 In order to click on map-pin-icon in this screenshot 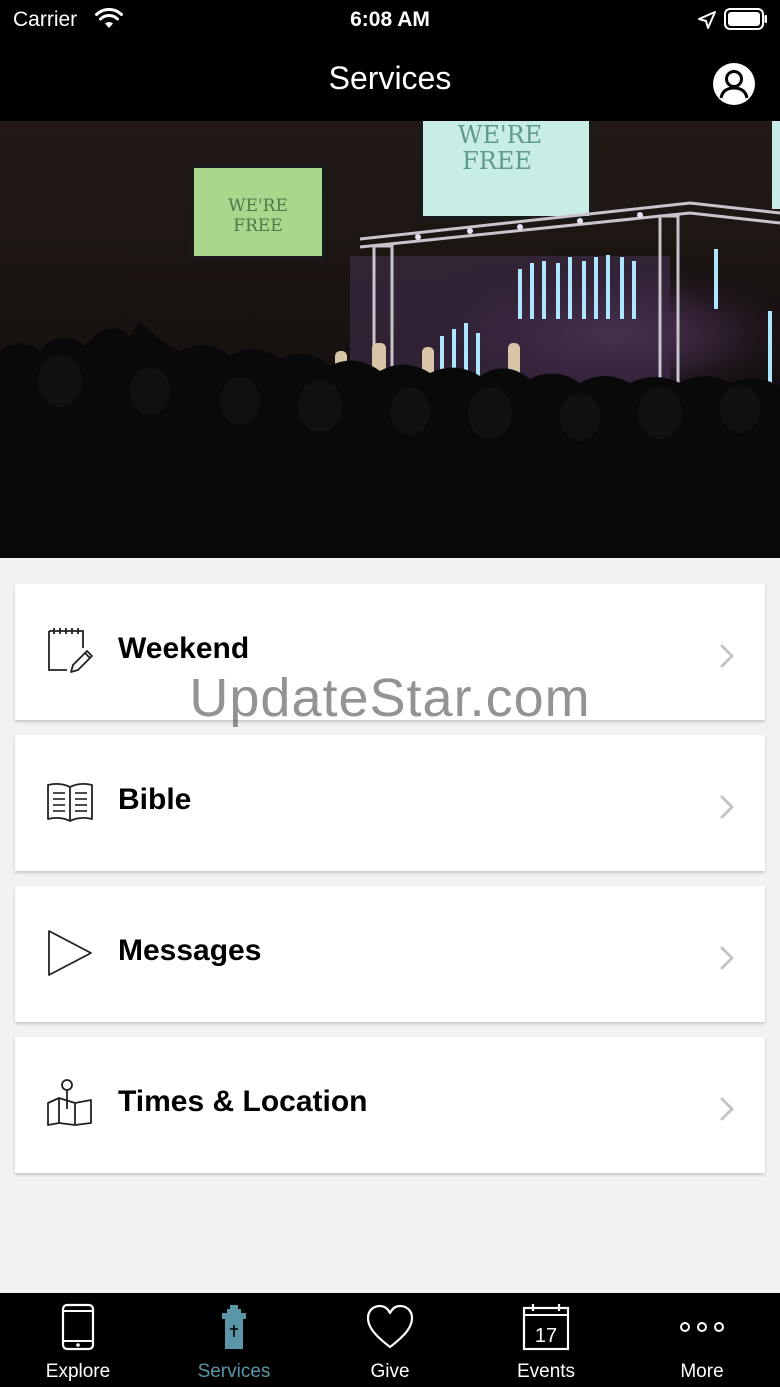, I will do `click(69, 1102)`.